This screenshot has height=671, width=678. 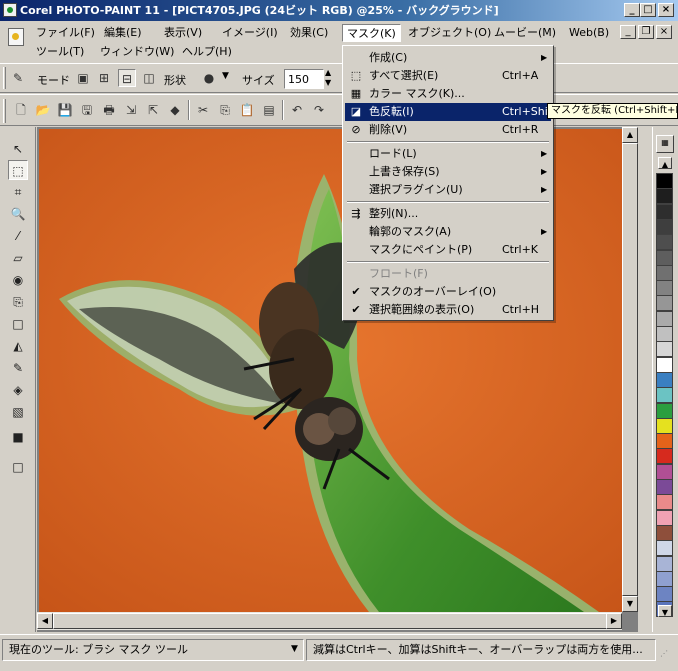 I want to click on horizontal-scroll-thumb, so click(x=330, y=621).